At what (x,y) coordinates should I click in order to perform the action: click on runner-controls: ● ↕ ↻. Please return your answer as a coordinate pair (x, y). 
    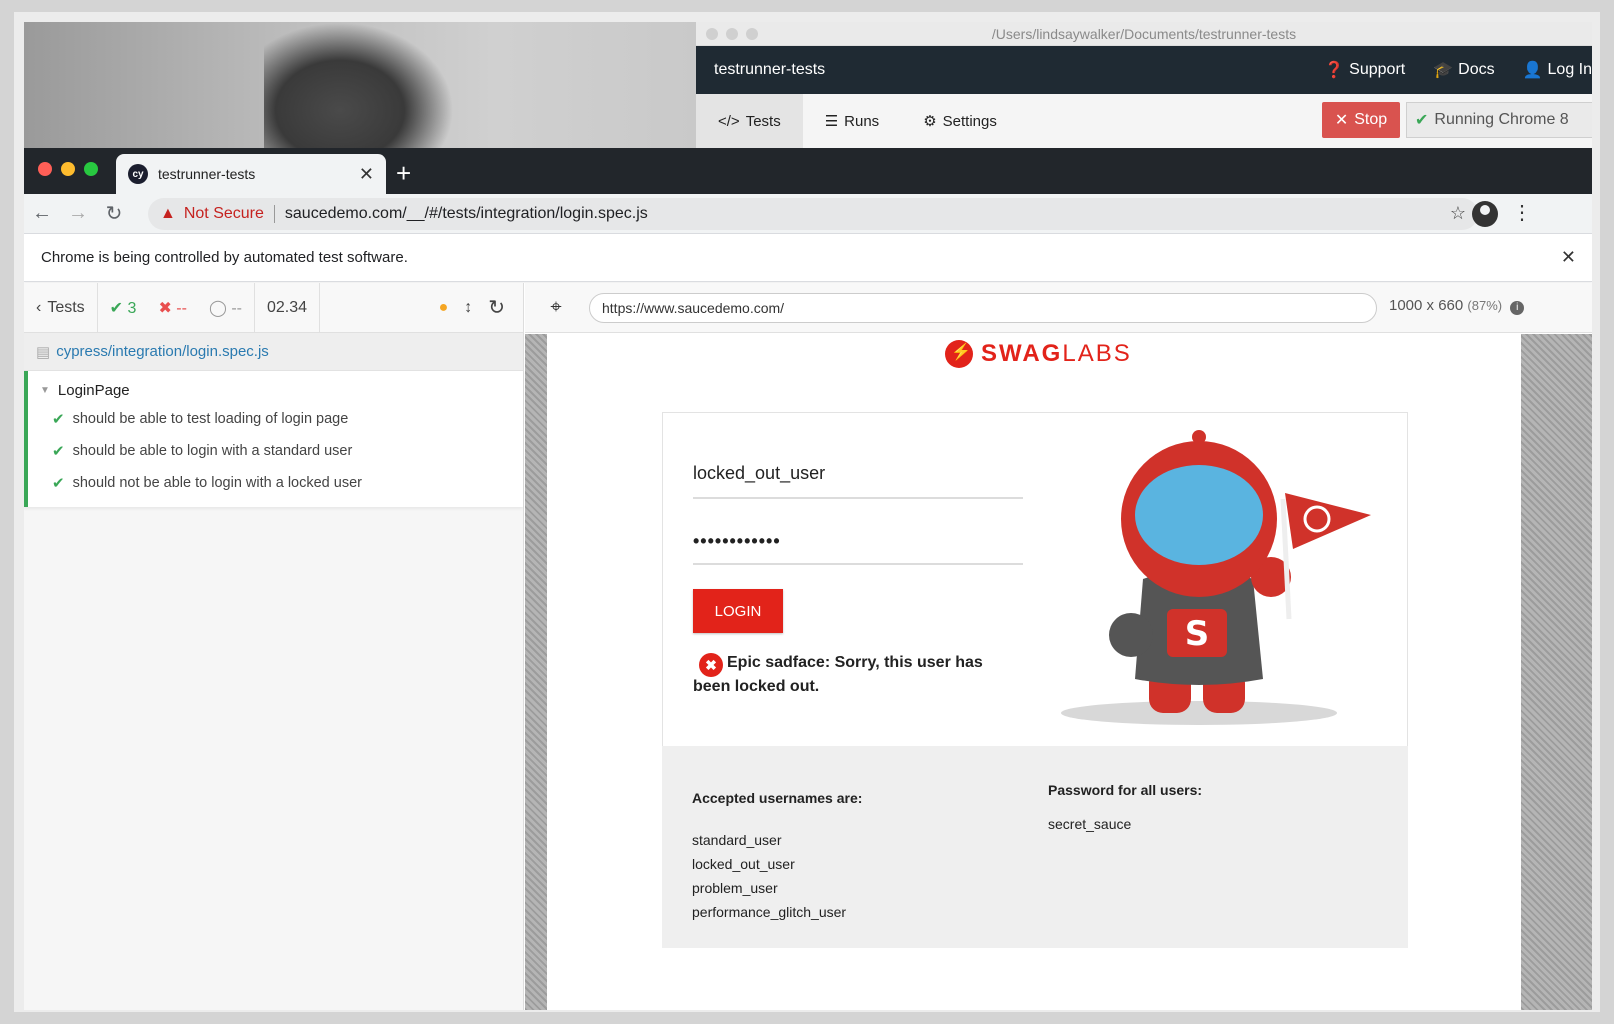
    Looking at the image, I should click on (421, 307).